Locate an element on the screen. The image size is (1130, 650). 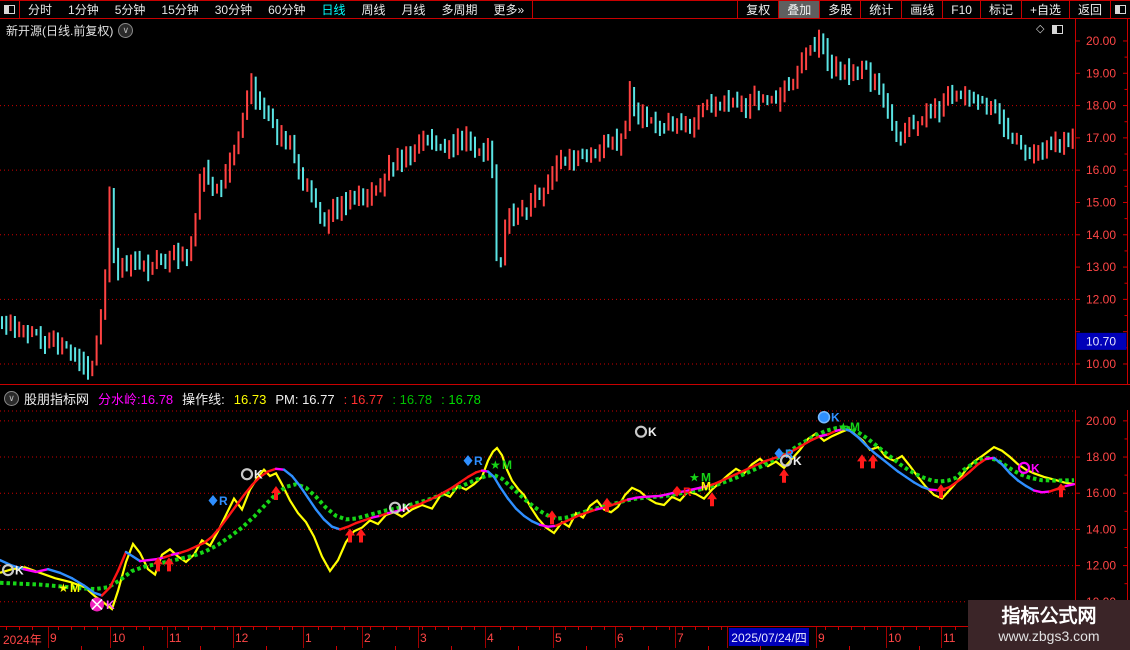
window-pane-button is located at coordinates (1120, 9).